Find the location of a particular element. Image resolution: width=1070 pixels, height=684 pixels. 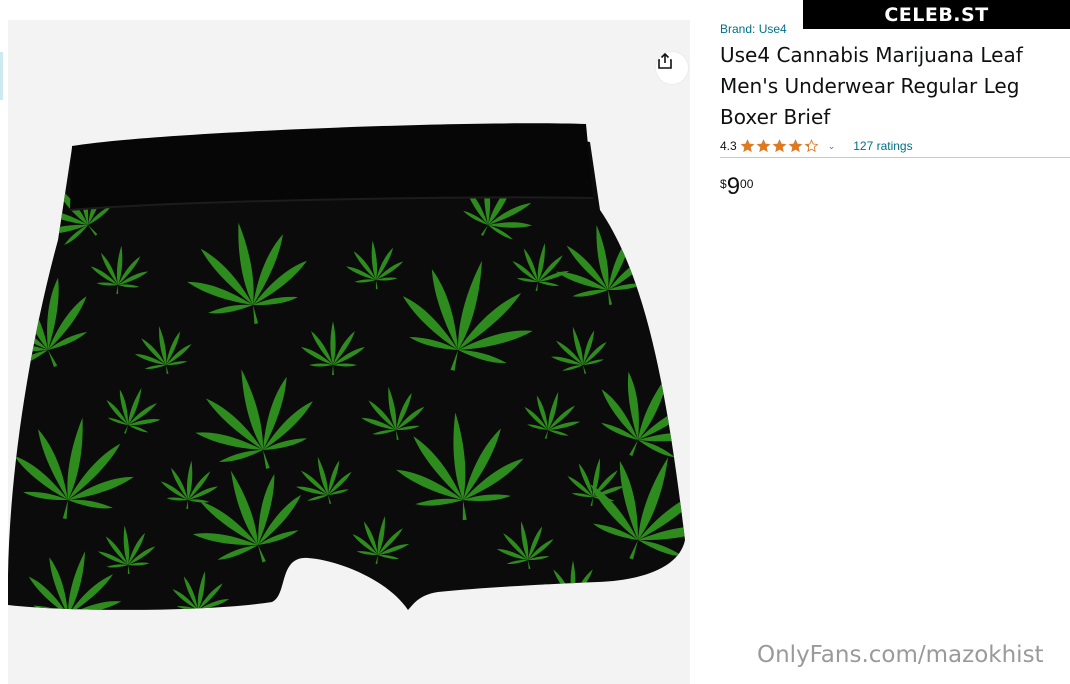

share-button is located at coordinates (672, 68).